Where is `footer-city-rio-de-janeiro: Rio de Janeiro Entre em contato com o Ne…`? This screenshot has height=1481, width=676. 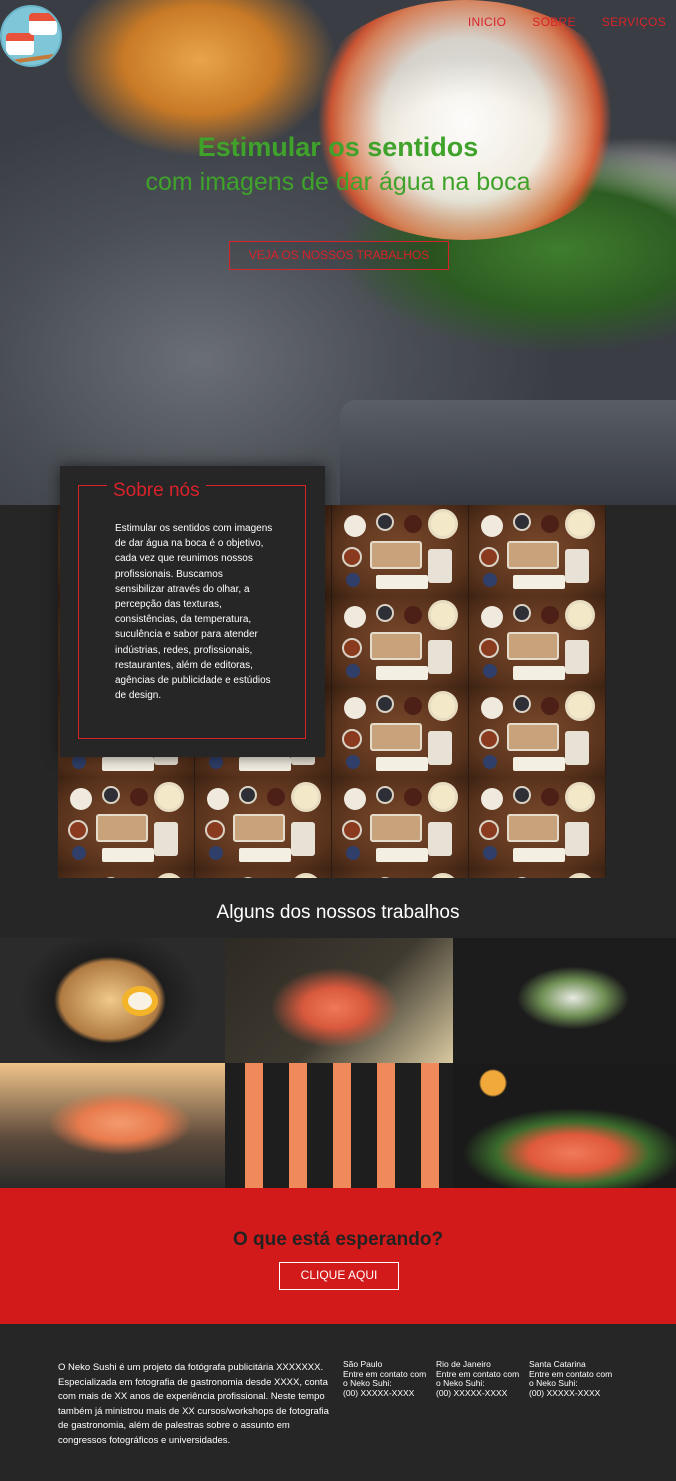
footer-city-rio-de-janeiro: Rio de Janeiro Entre em contato com o Ne… is located at coordinates (480, 1379).